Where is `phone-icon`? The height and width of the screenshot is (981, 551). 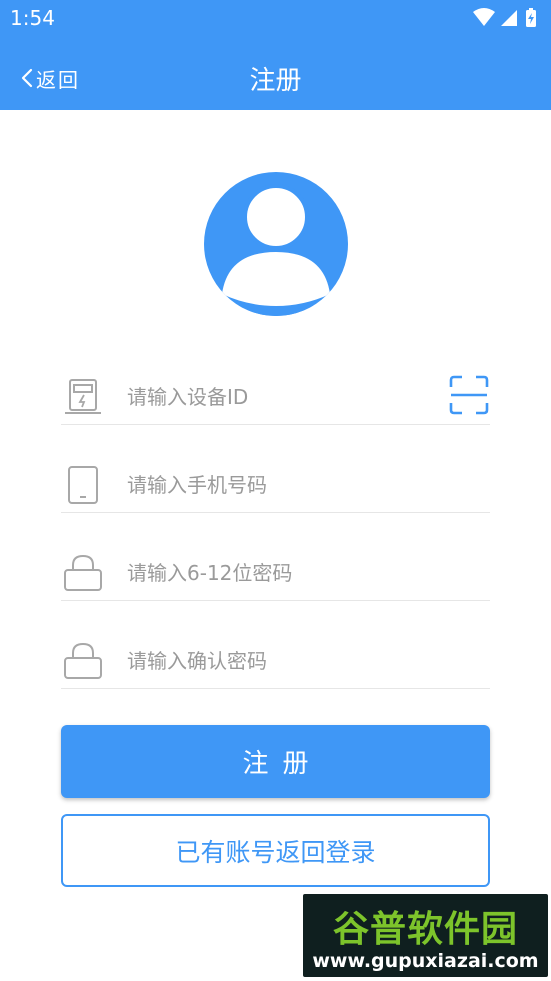 phone-icon is located at coordinates (83, 485).